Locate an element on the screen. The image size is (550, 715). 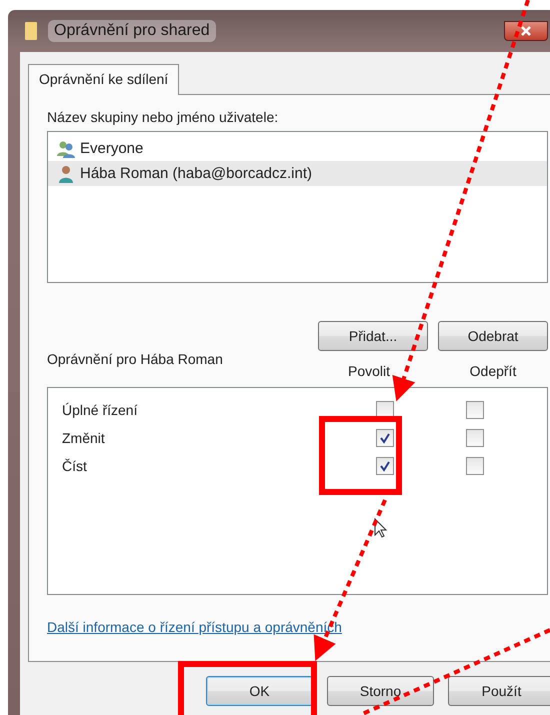
user-list-item: Everyone is located at coordinates (297, 148).